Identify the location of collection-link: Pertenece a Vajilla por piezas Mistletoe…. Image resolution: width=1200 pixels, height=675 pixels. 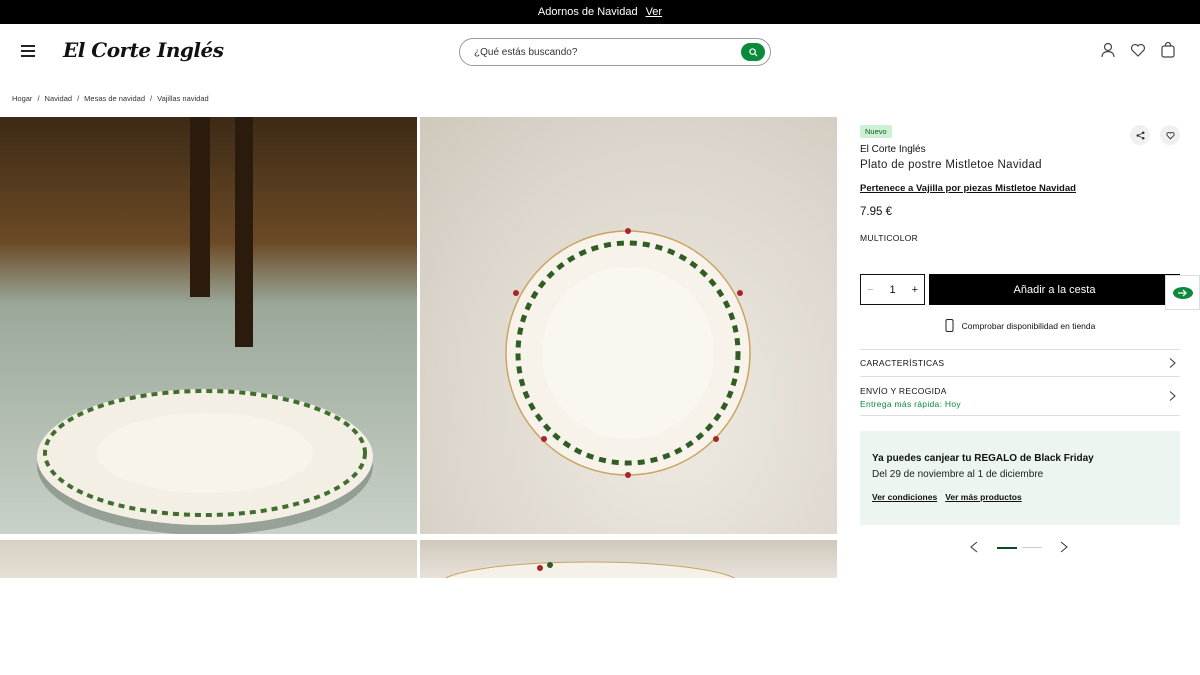
(1020, 188).